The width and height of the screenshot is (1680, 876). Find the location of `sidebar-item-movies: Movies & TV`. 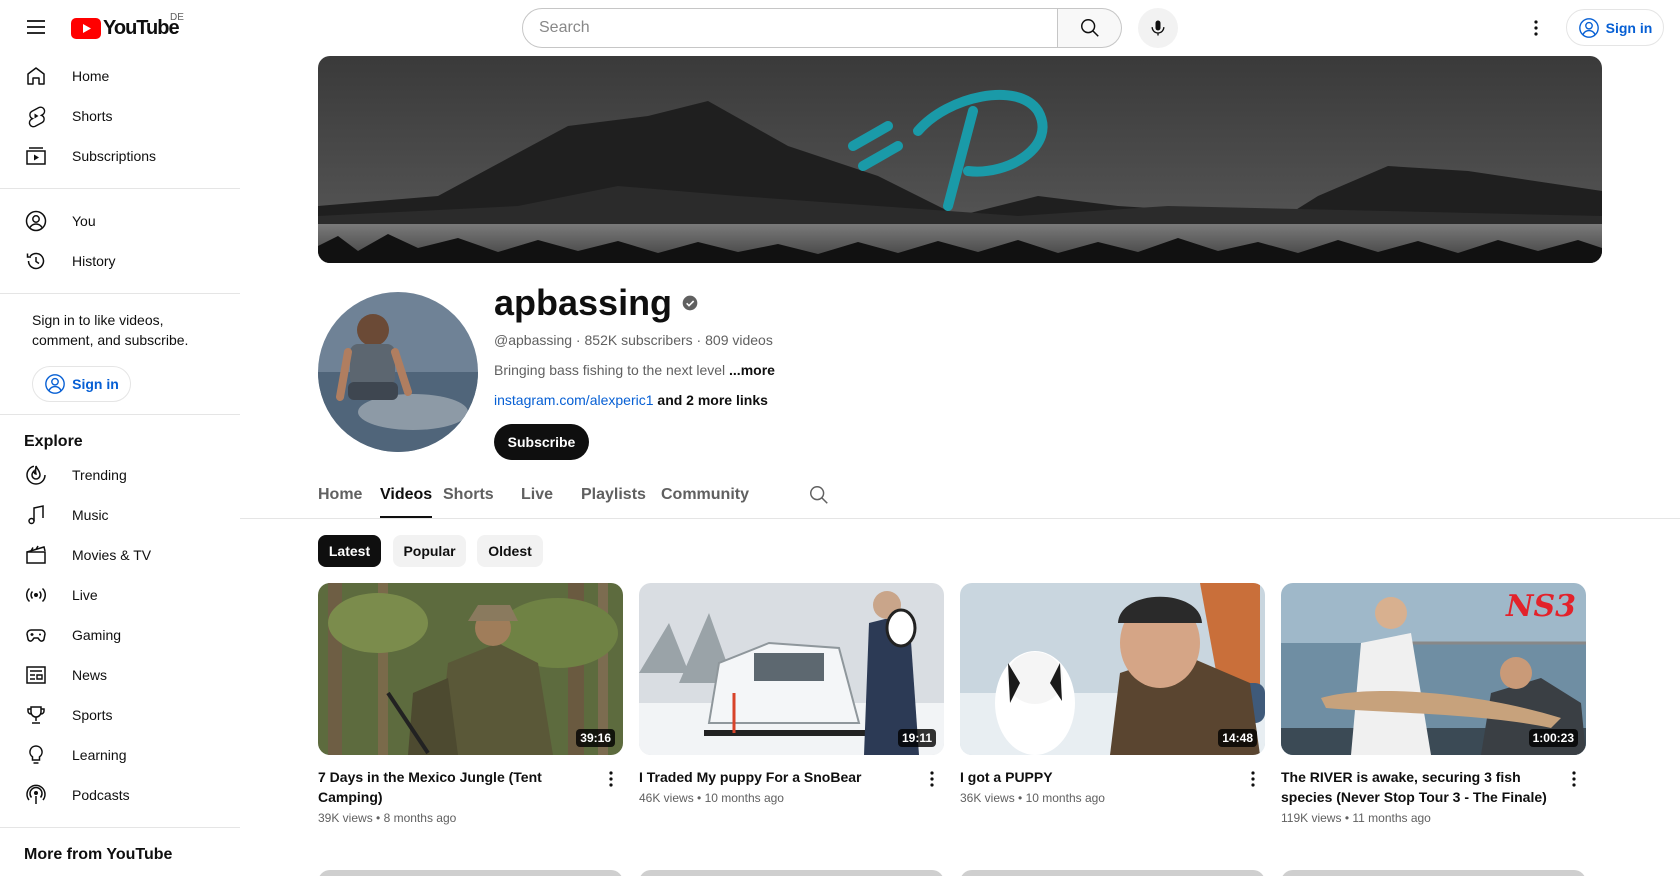

sidebar-item-movies: Movies & TV is located at coordinates (120, 555).